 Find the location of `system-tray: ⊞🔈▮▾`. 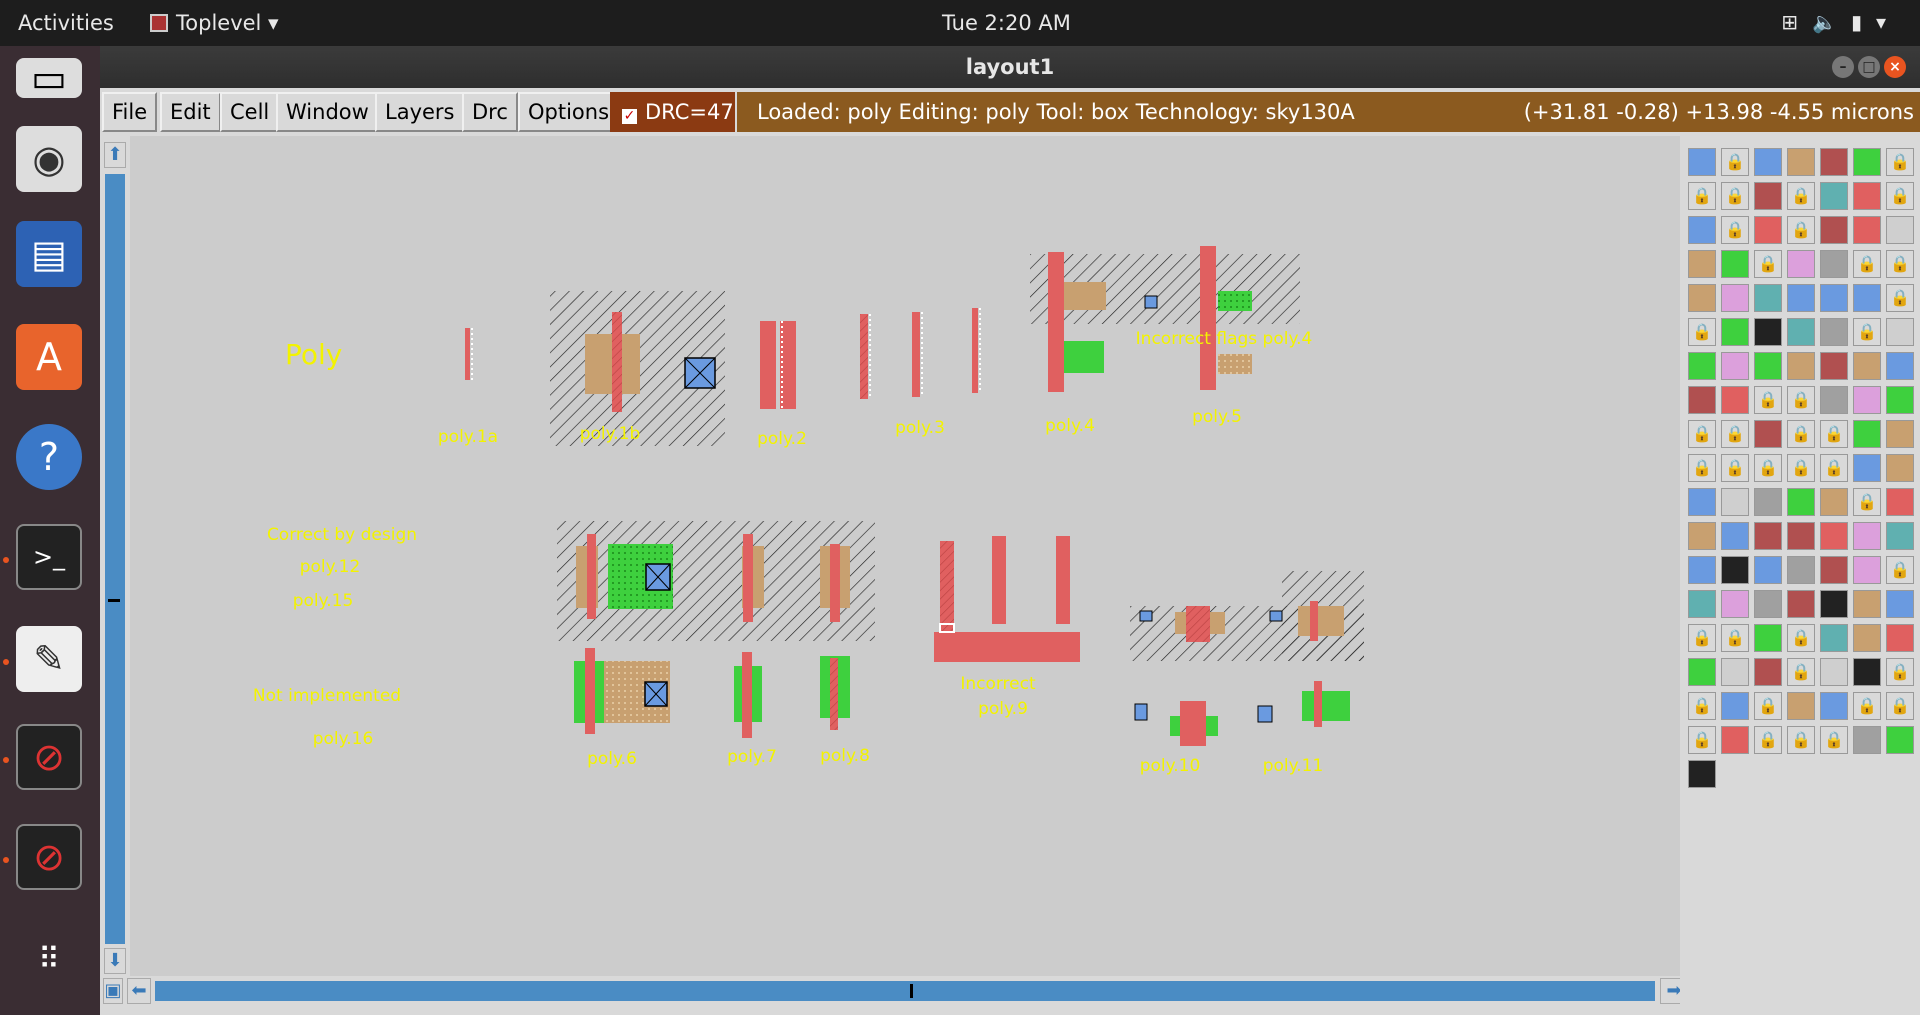

system-tray: ⊞🔈▮▾ is located at coordinates (1840, 22).